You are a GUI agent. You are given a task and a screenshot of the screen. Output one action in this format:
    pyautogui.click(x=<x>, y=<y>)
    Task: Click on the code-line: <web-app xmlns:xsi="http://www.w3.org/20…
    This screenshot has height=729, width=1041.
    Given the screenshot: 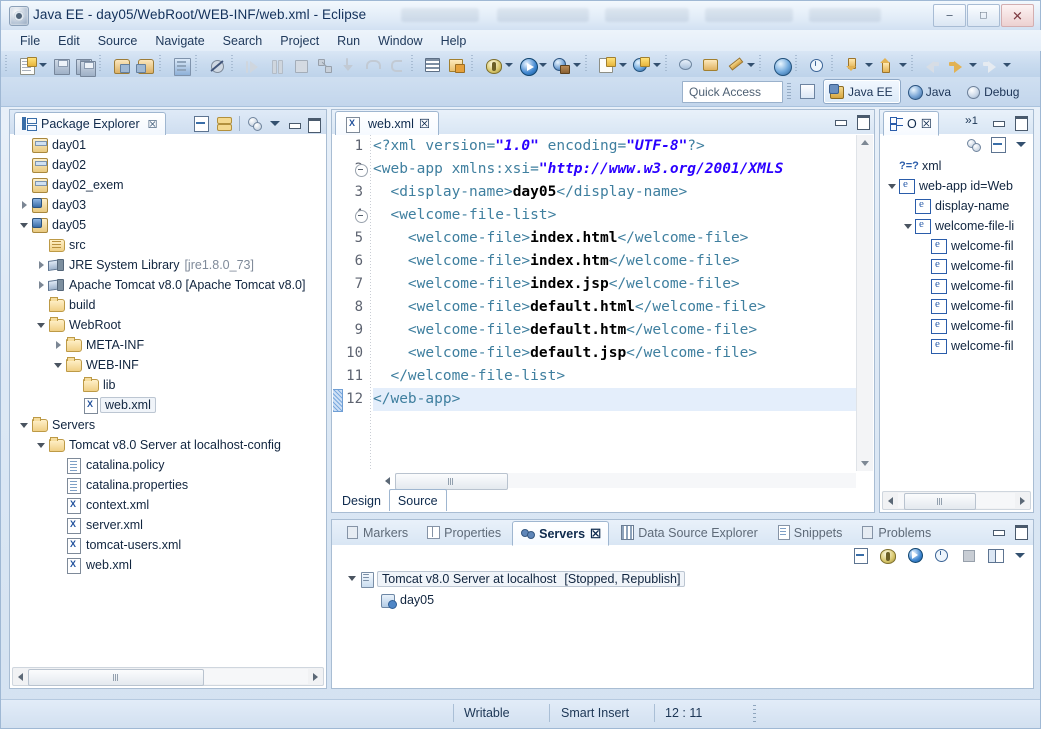 What is the action you would take?
    pyautogui.click(x=615, y=169)
    